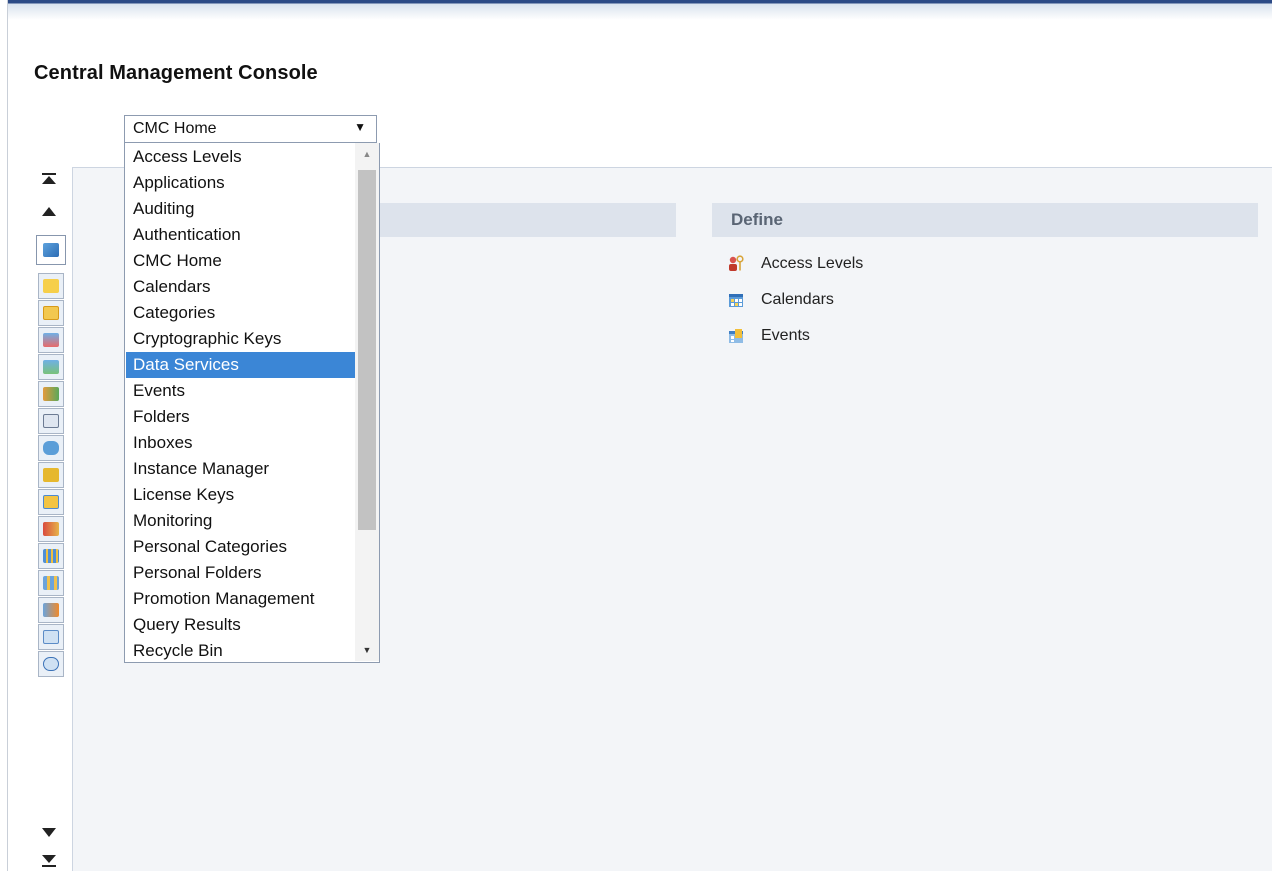 The width and height of the screenshot is (1272, 871). What do you see at coordinates (240, 495) in the screenshot?
I see `dropdown-option: License Keys` at bounding box center [240, 495].